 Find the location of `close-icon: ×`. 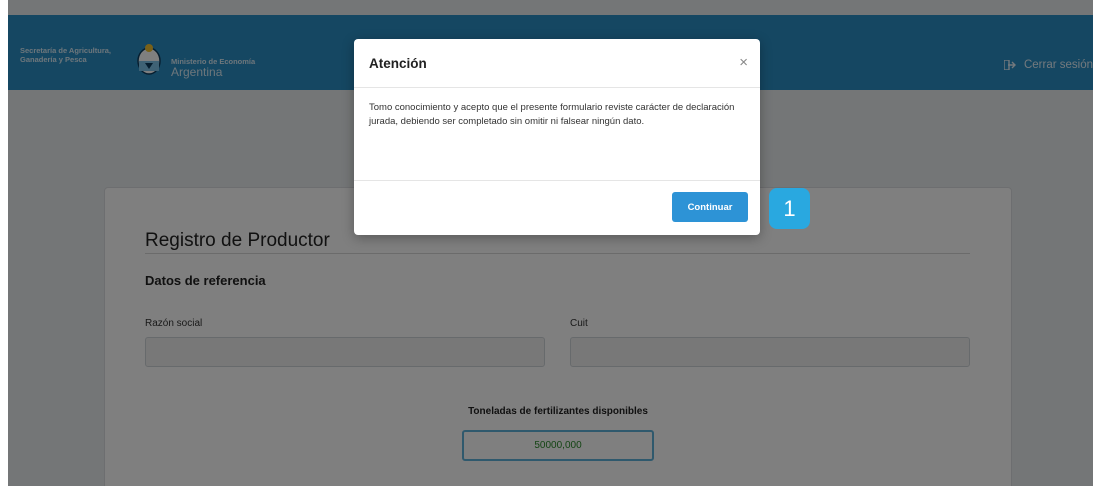

close-icon: × is located at coordinates (743, 62).